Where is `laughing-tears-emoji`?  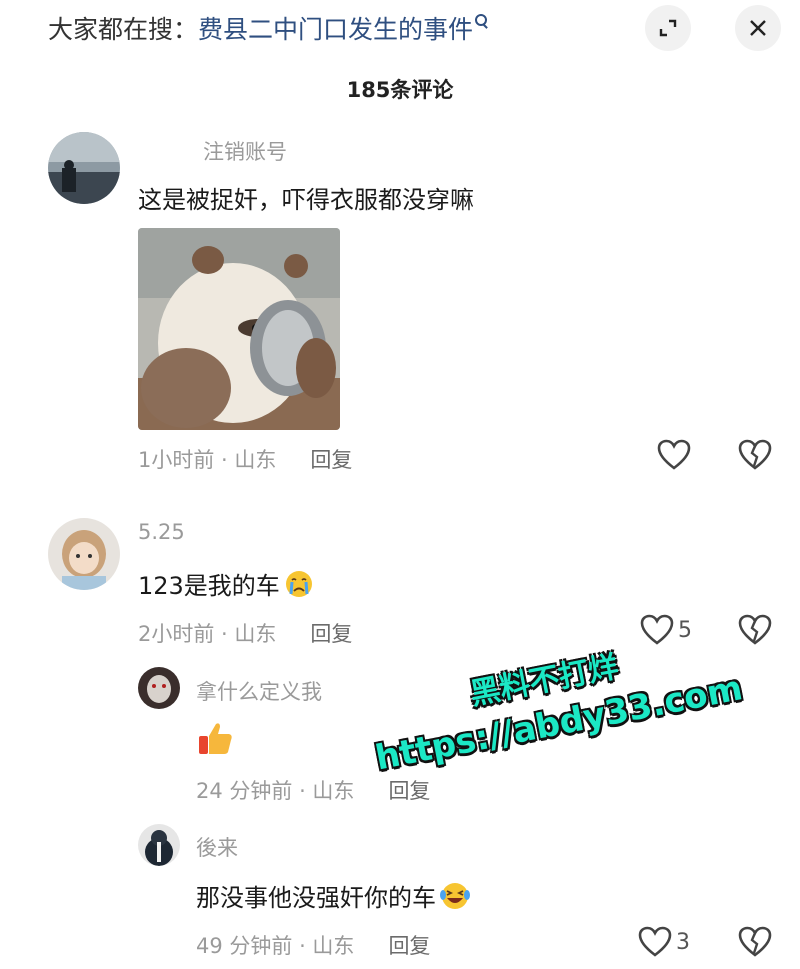
laughing-tears-emoji is located at coordinates (455, 895).